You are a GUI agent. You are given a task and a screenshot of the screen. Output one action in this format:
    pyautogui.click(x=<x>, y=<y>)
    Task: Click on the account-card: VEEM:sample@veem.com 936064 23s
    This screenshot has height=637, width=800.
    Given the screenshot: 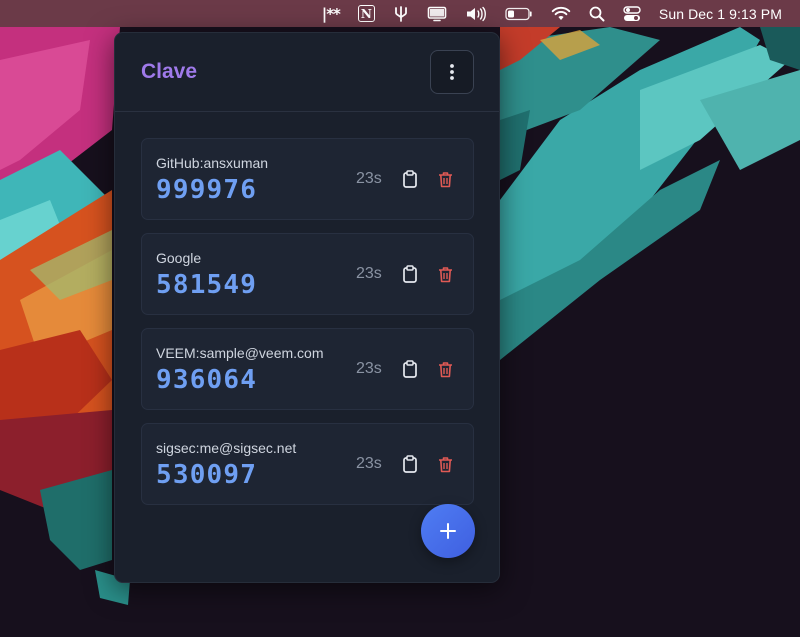 What is the action you would take?
    pyautogui.click(x=307, y=369)
    